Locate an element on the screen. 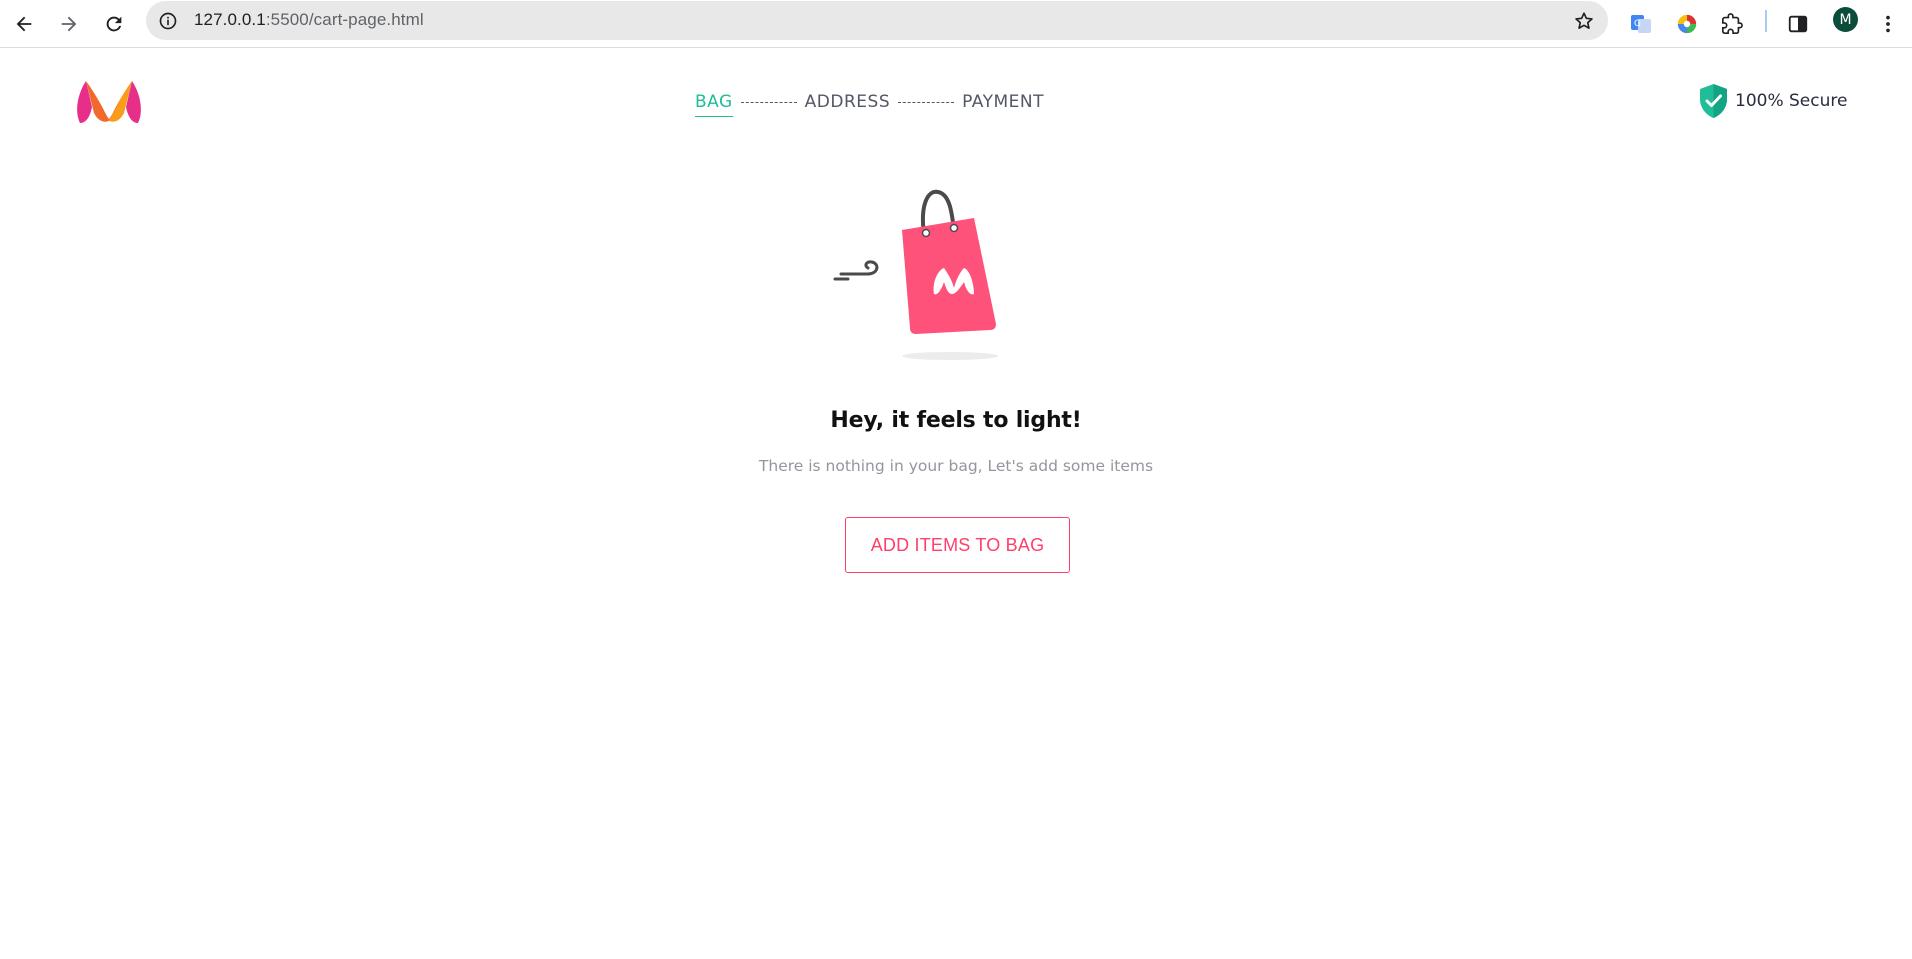 Image resolution: width=1912 pixels, height=959 pixels. url-path: :5500/cart-page.html is located at coordinates (344, 19).